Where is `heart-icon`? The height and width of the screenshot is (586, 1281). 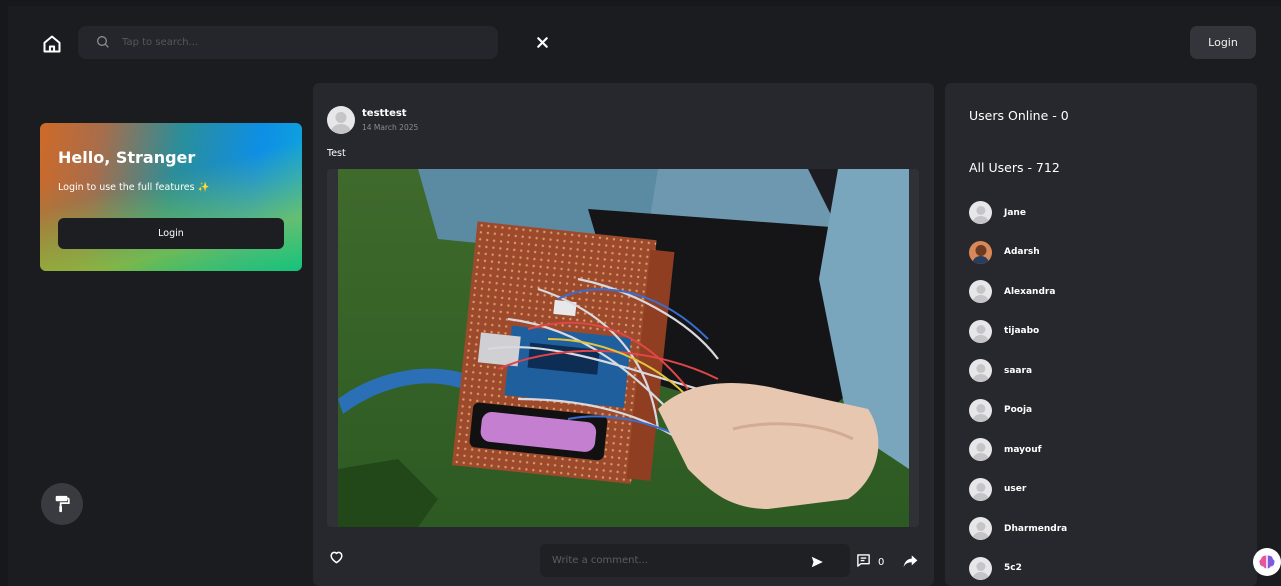
heart-icon is located at coordinates (336, 558).